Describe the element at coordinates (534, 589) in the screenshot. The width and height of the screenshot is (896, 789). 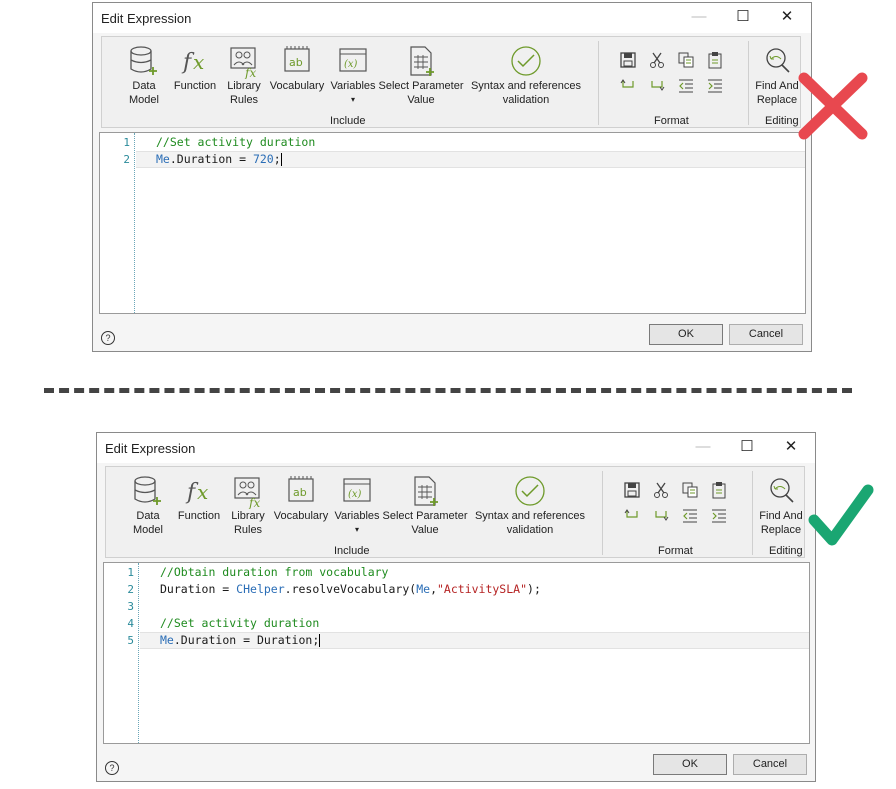
I see `code-token-text: );` at that location.